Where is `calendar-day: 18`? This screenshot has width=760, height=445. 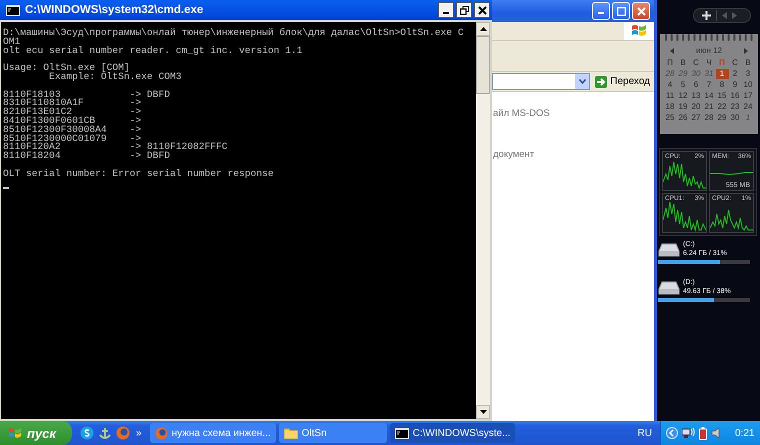 calendar-day: 18 is located at coordinates (670, 107).